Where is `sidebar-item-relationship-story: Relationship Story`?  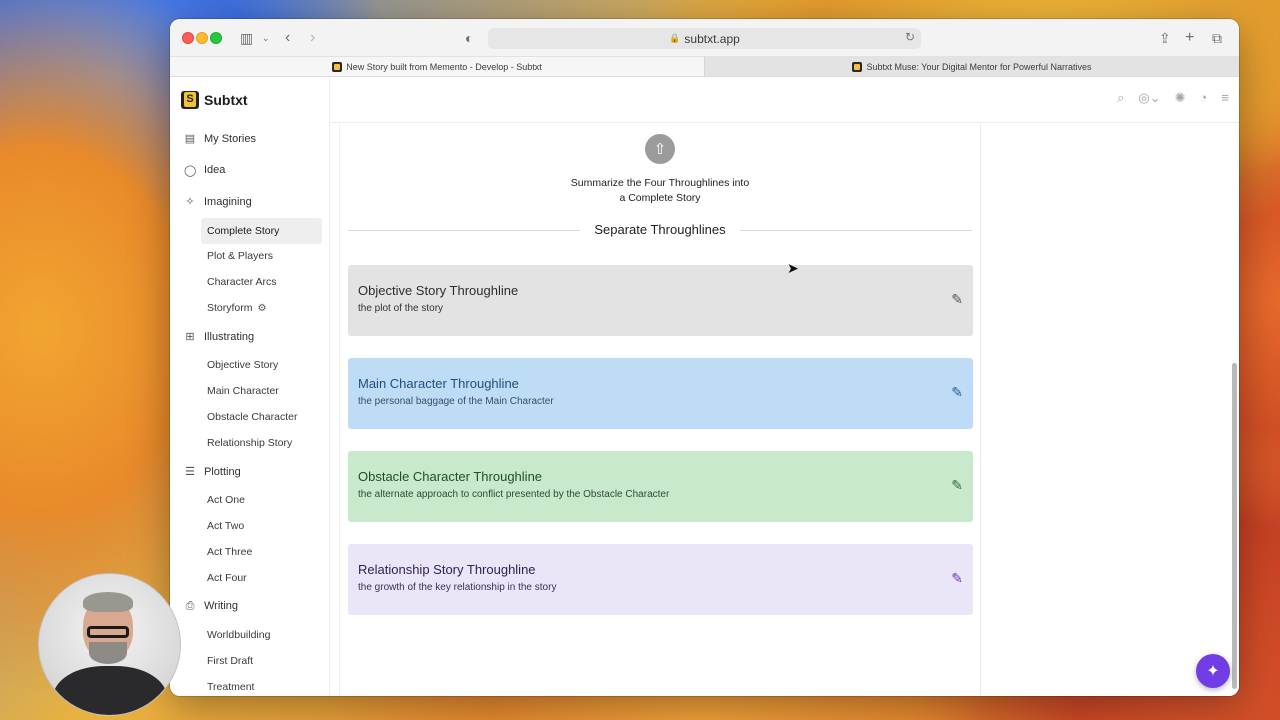 sidebar-item-relationship-story: Relationship Story is located at coordinates (249, 443).